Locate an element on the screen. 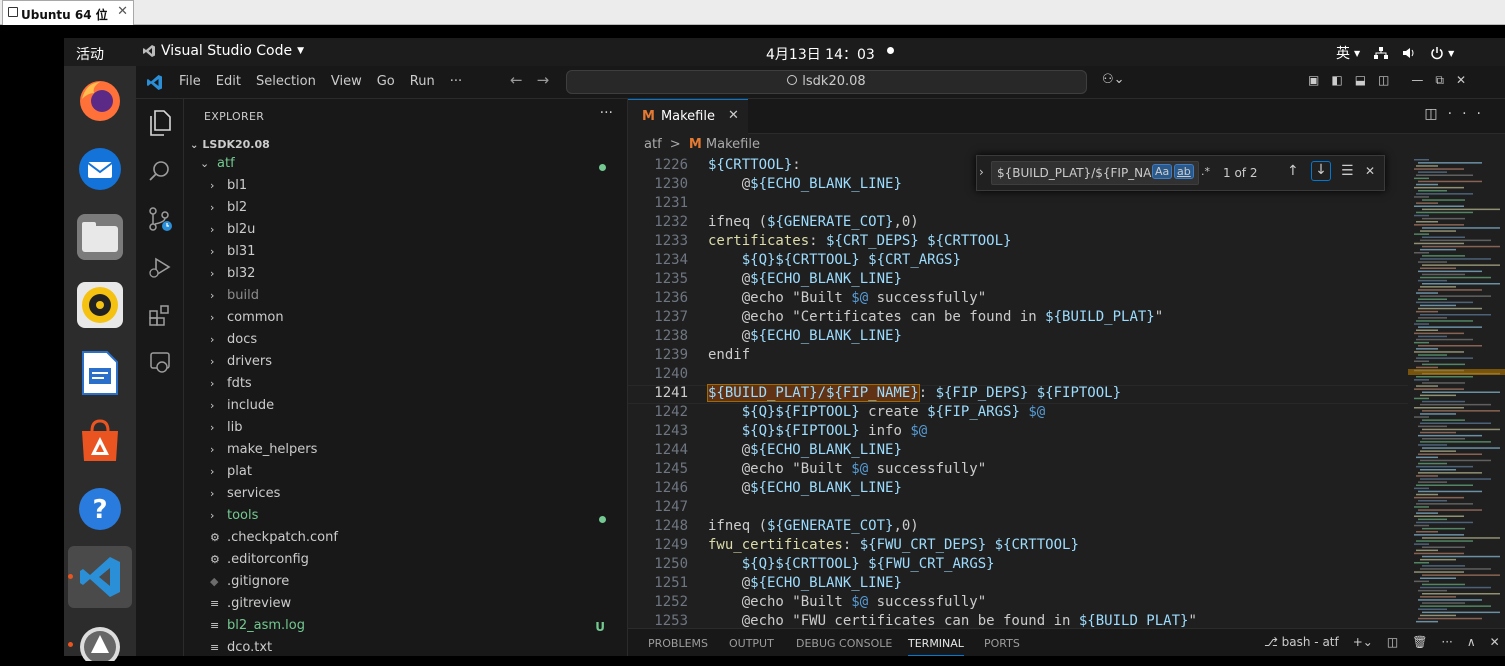 This screenshot has height=666, width=1505. match-whole-word-toggle: ab is located at coordinates (1184, 171).